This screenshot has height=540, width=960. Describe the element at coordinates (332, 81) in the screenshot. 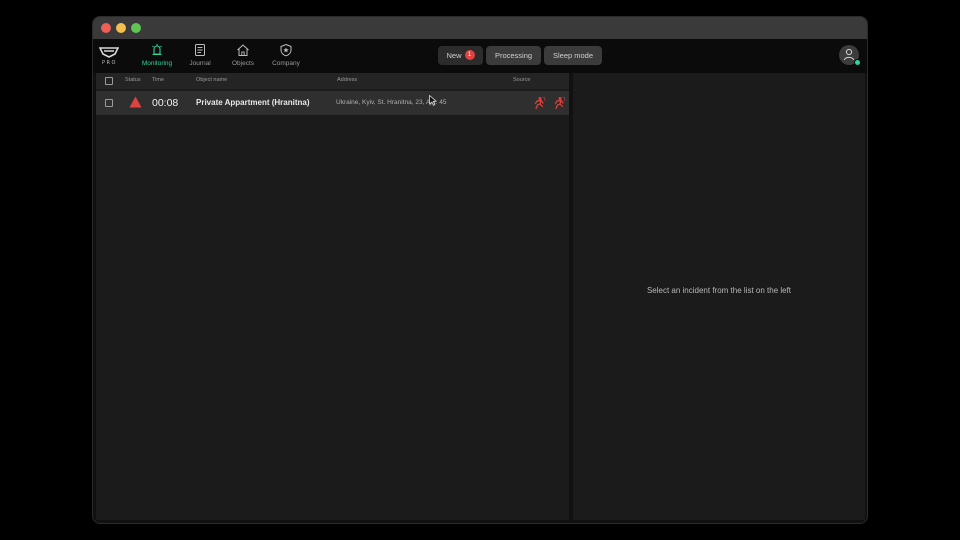

I see `table-header: Status Time Object name Address Source` at that location.